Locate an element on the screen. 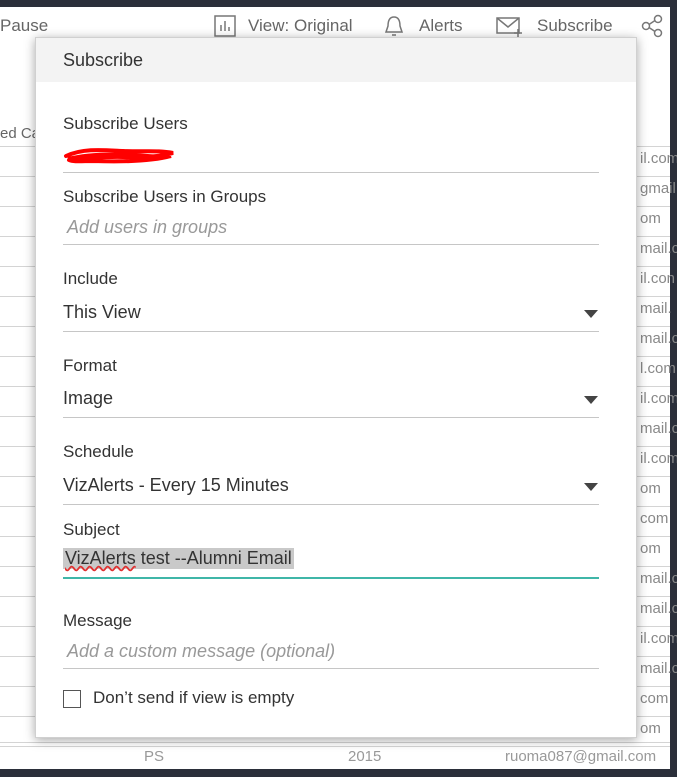  dont-send-checkbox is located at coordinates (72, 699).